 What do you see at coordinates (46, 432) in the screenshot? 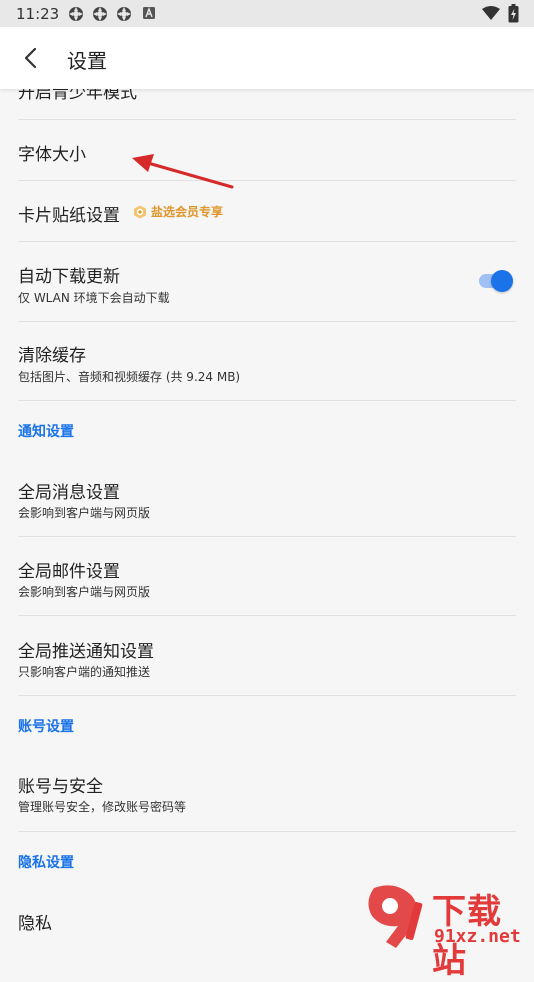
I see `section-header-notification: 通知设置` at bounding box center [46, 432].